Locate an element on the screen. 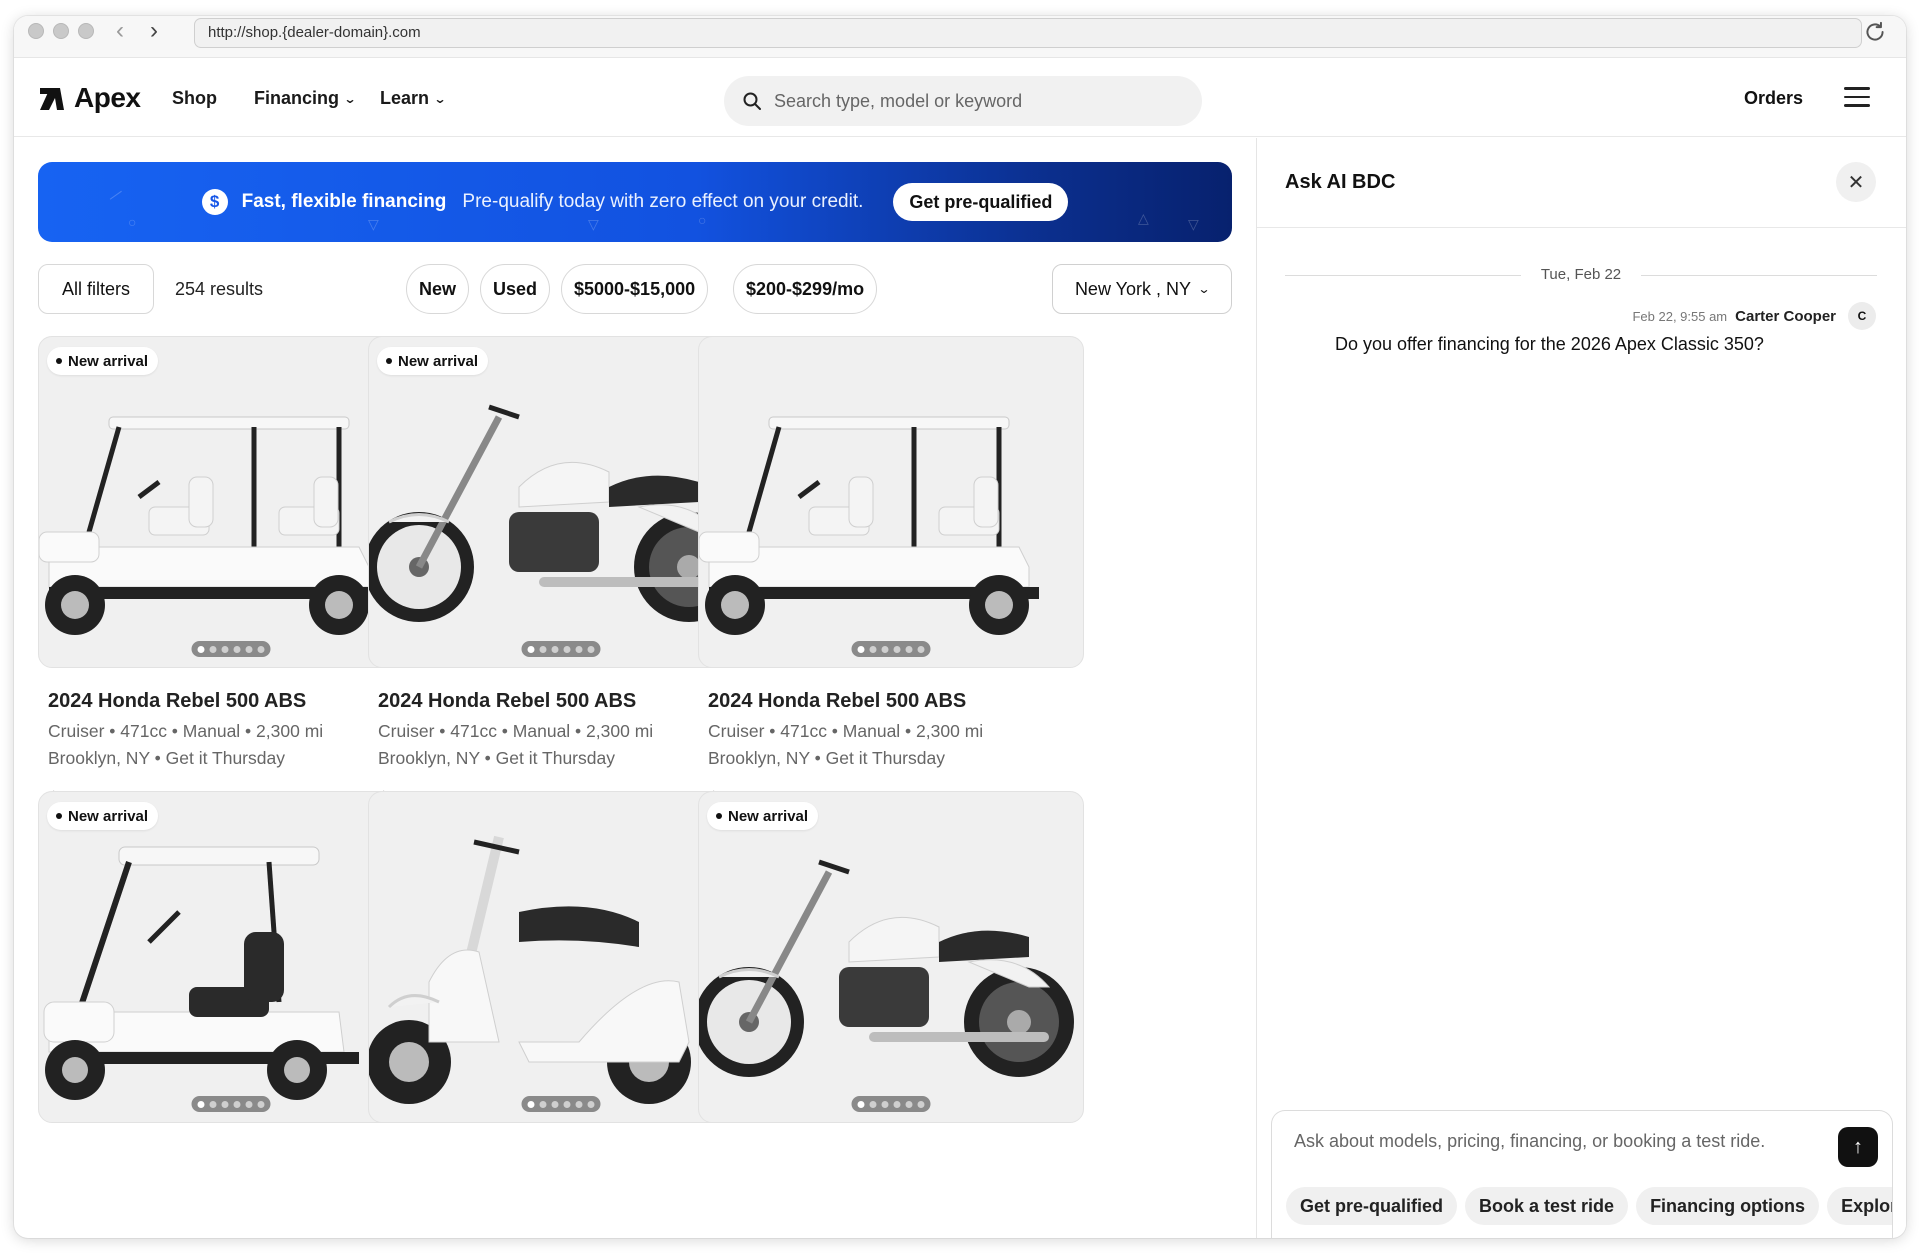  search-box is located at coordinates (963, 101).